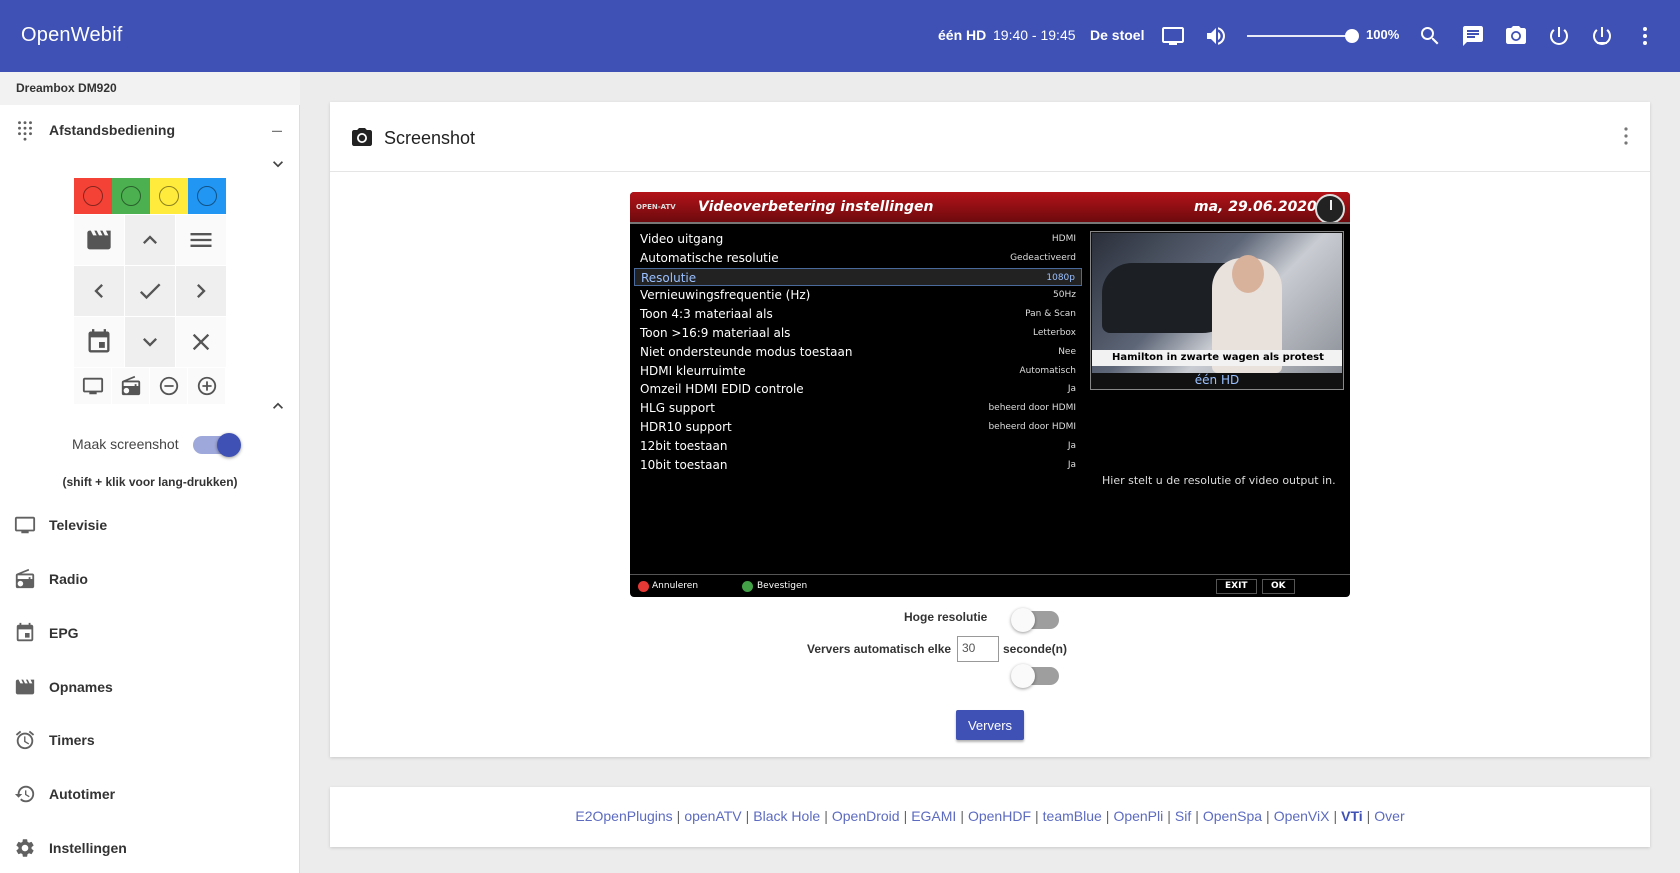 Image resolution: width=1680 pixels, height=873 pixels. What do you see at coordinates (25, 848) in the screenshot?
I see `gear-icon` at bounding box center [25, 848].